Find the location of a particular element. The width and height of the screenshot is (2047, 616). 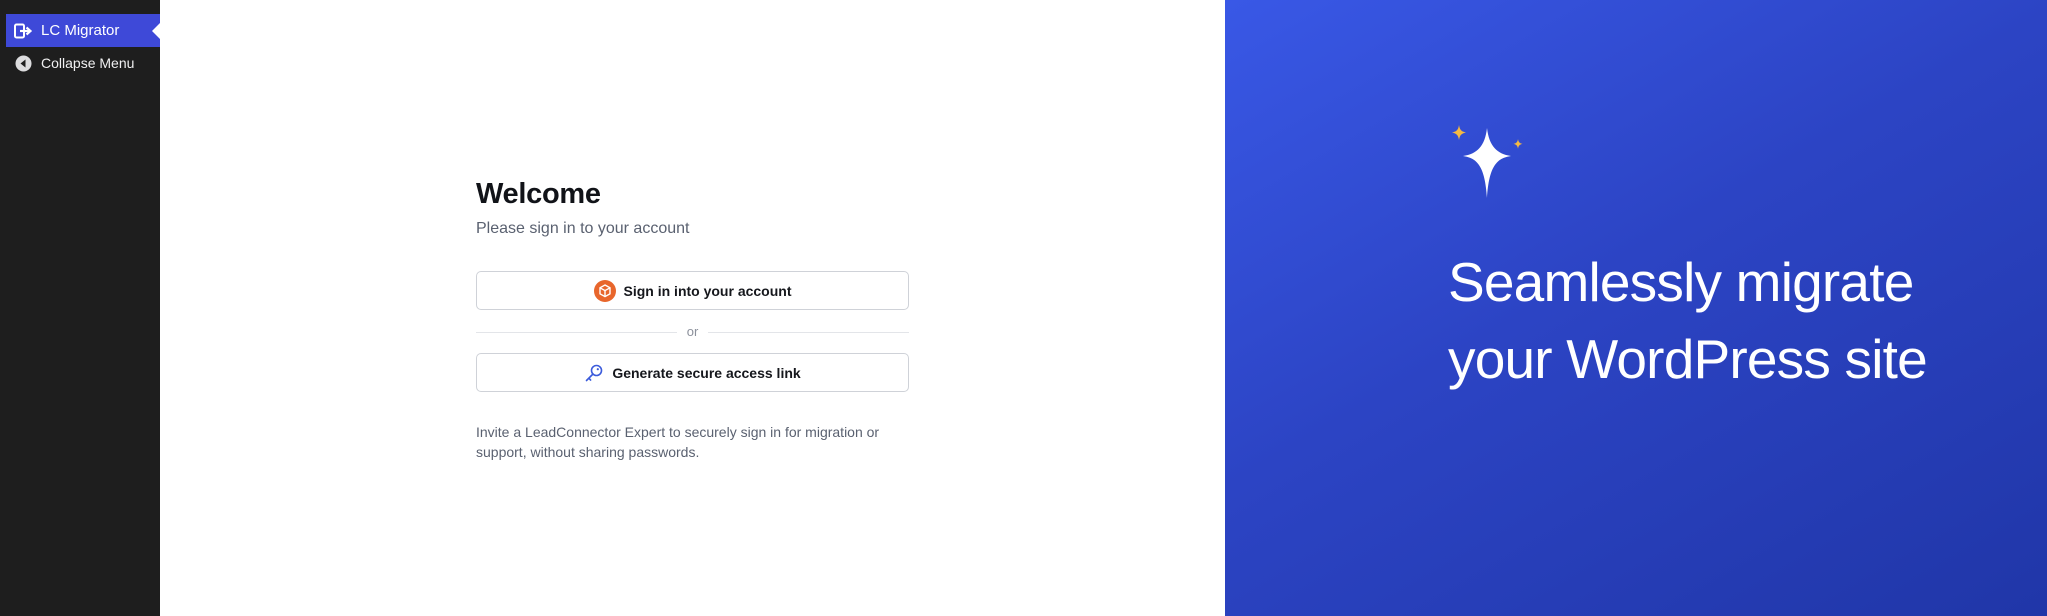

divider-line-right is located at coordinates (808, 332).